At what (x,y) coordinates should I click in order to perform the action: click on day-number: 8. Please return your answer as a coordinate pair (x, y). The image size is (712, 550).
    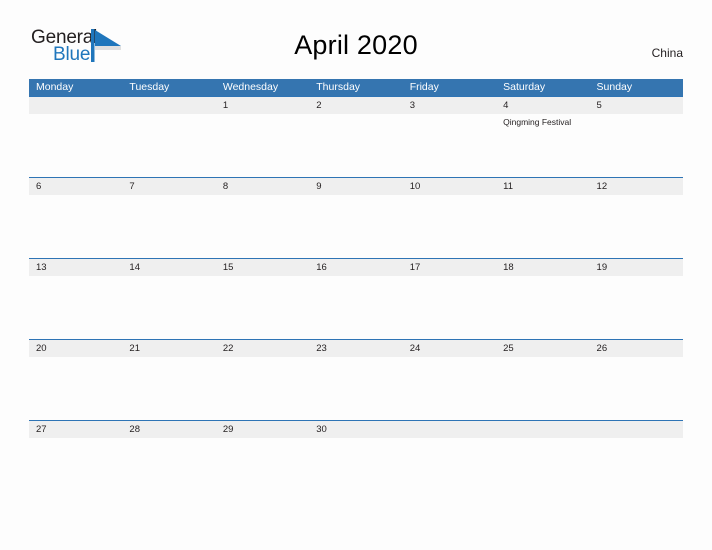
    Looking at the image, I should click on (262, 186).